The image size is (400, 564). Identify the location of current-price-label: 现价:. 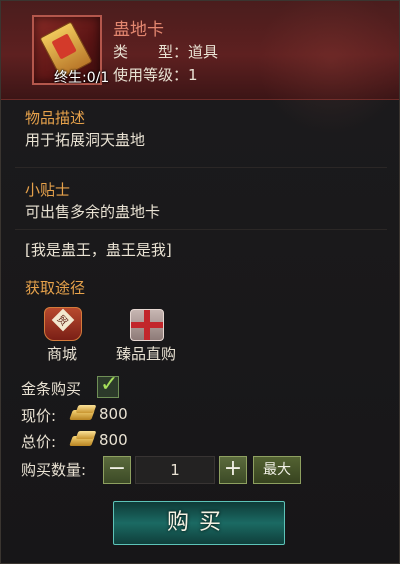
(39, 416).